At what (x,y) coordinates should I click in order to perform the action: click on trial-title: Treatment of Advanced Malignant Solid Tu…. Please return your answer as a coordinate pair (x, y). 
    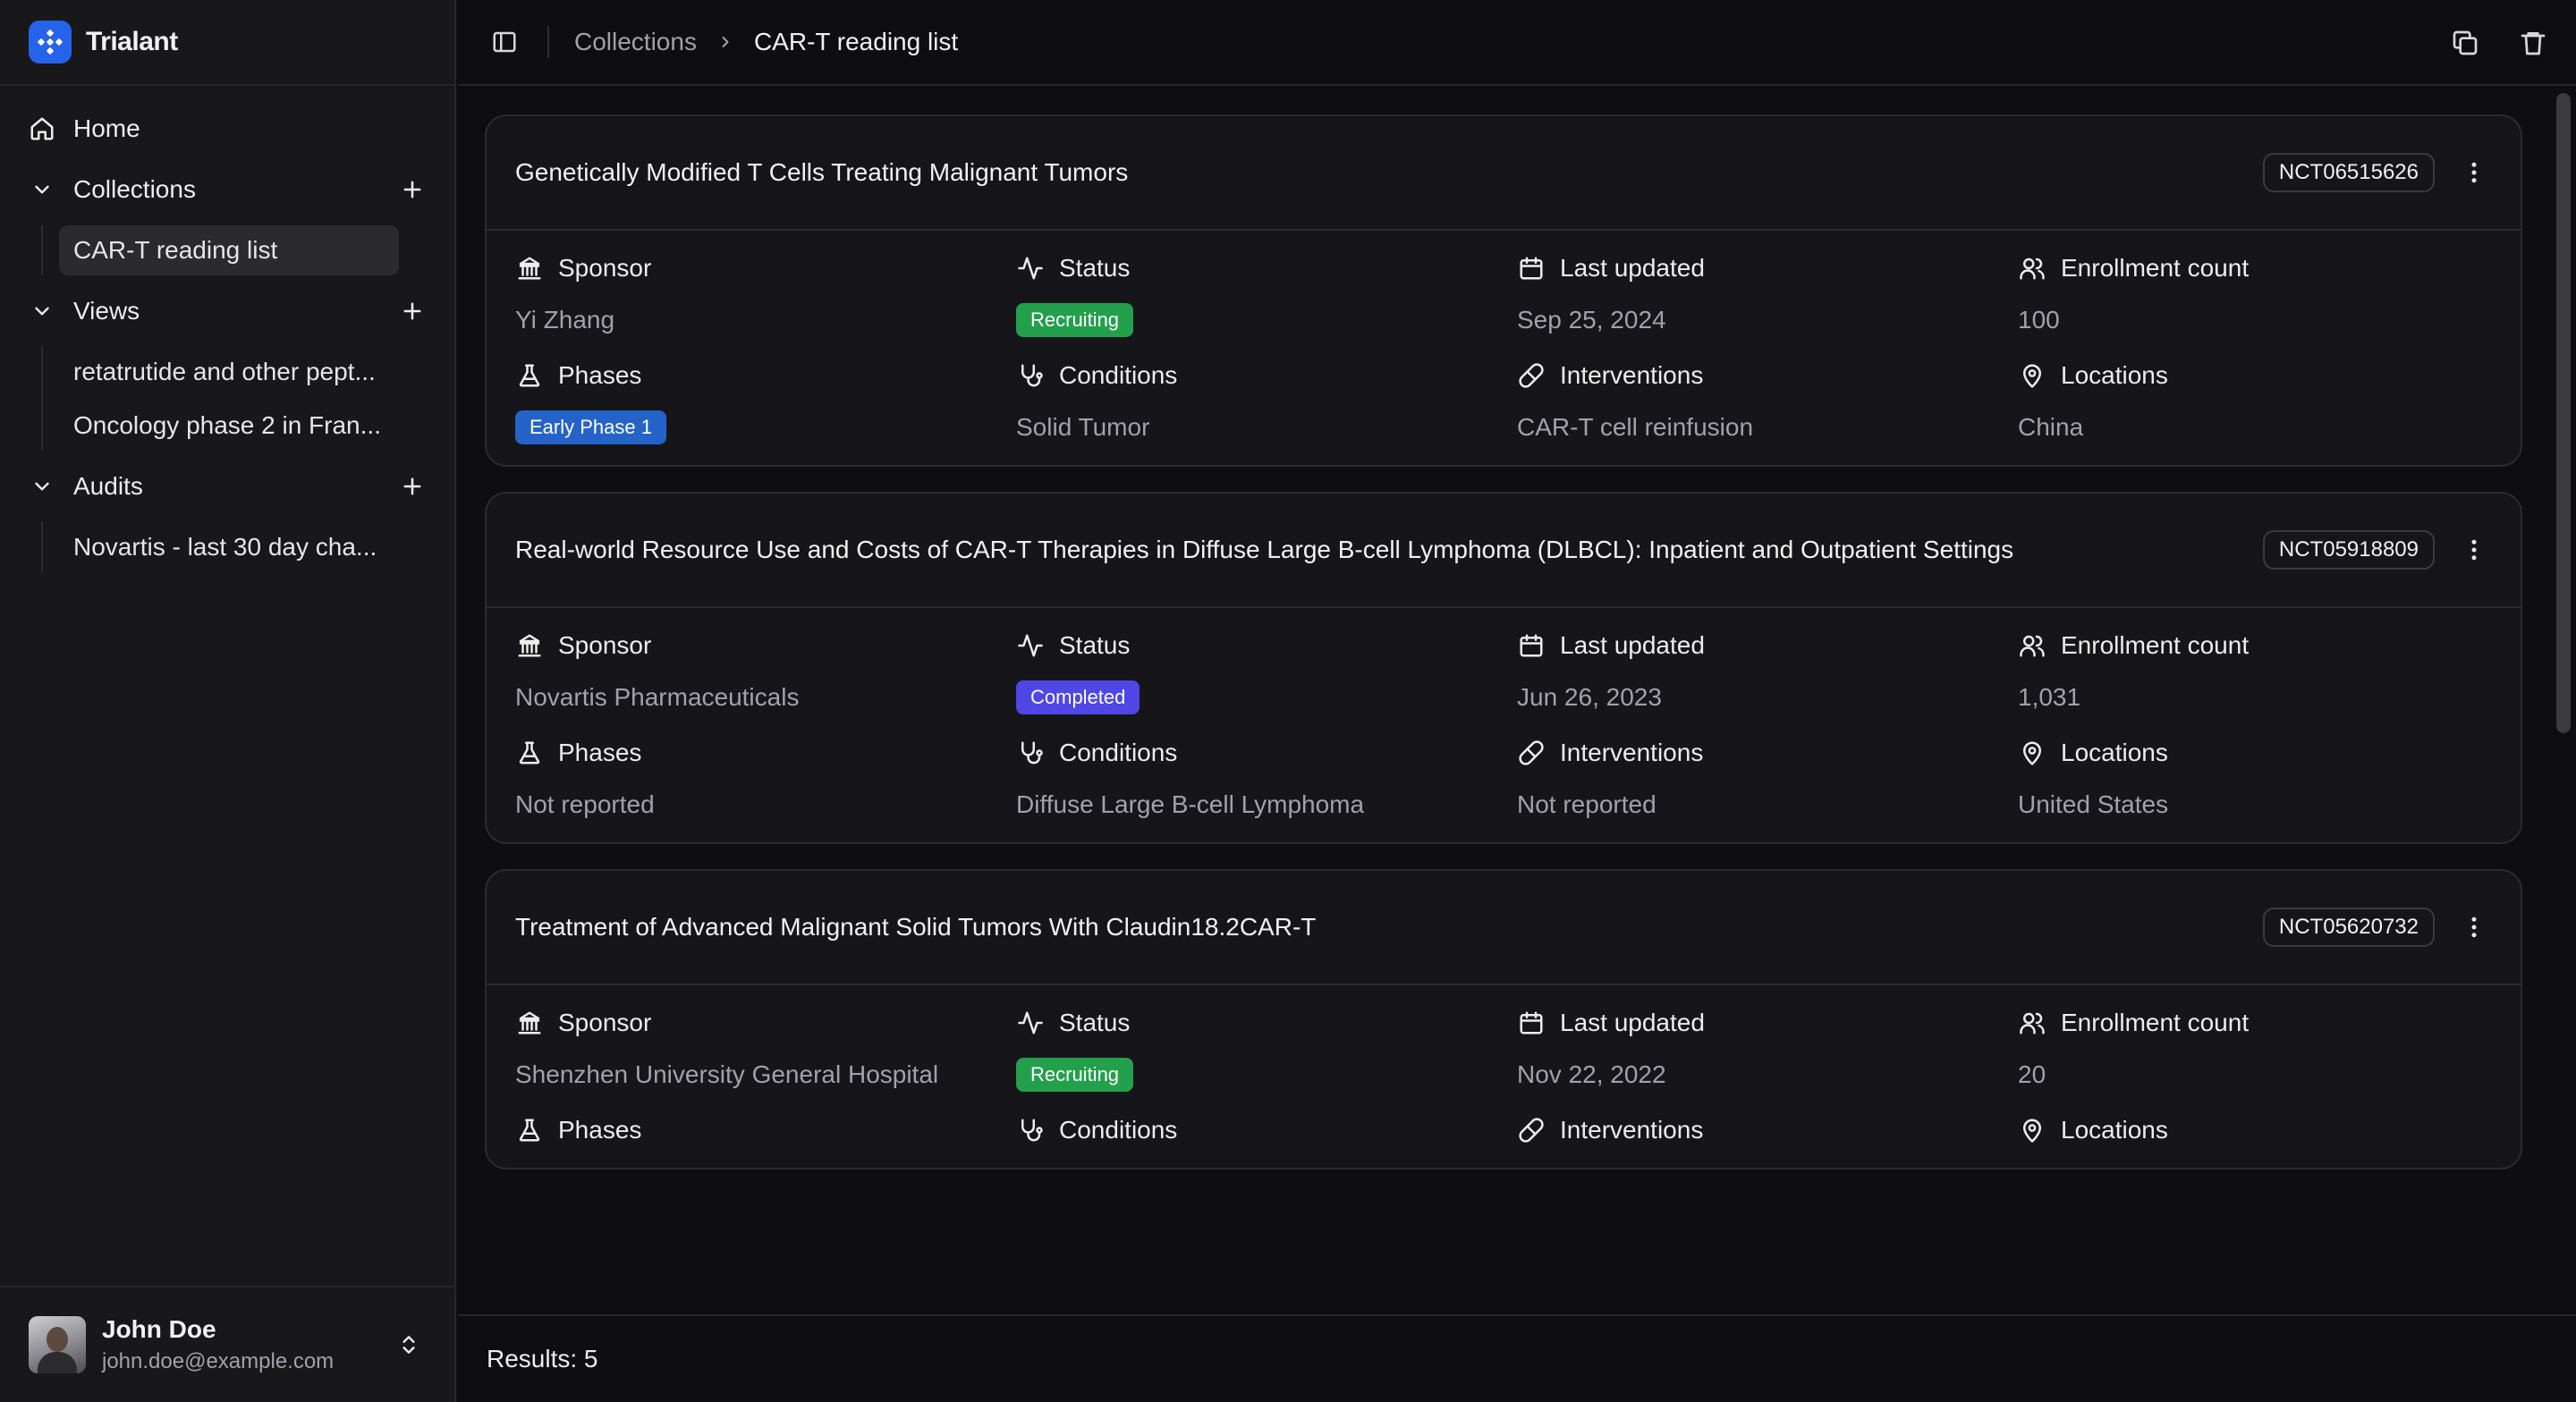
    Looking at the image, I should click on (1389, 928).